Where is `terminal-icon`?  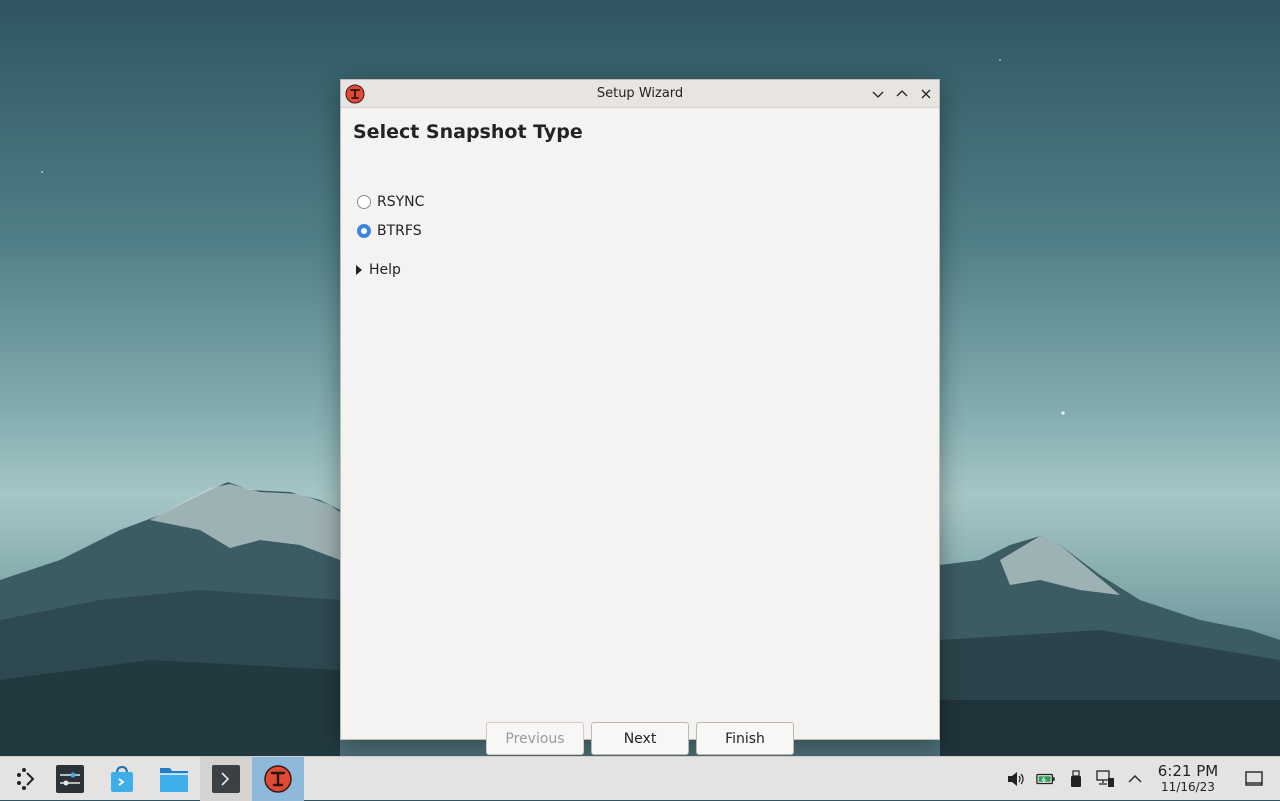
terminal-icon is located at coordinates (226, 779).